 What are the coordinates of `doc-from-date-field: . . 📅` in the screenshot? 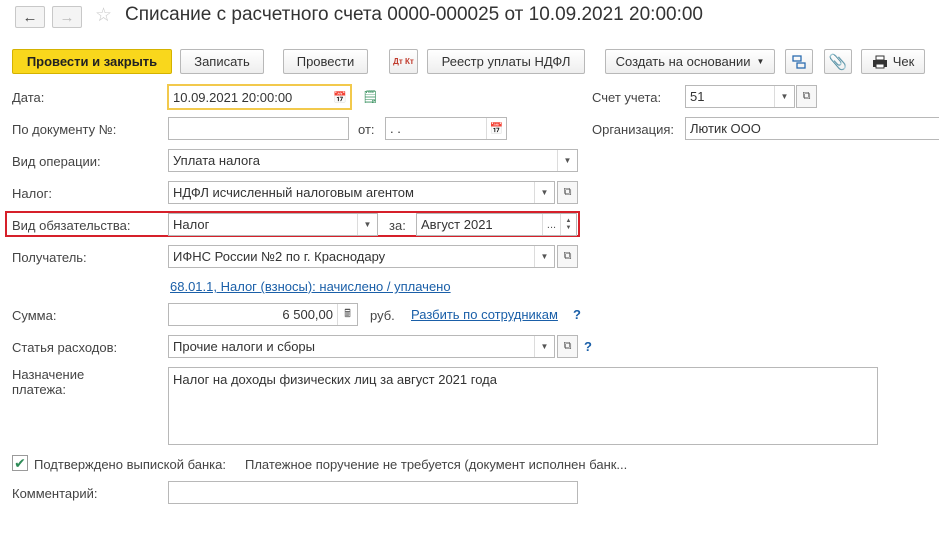 It's located at (446, 128).